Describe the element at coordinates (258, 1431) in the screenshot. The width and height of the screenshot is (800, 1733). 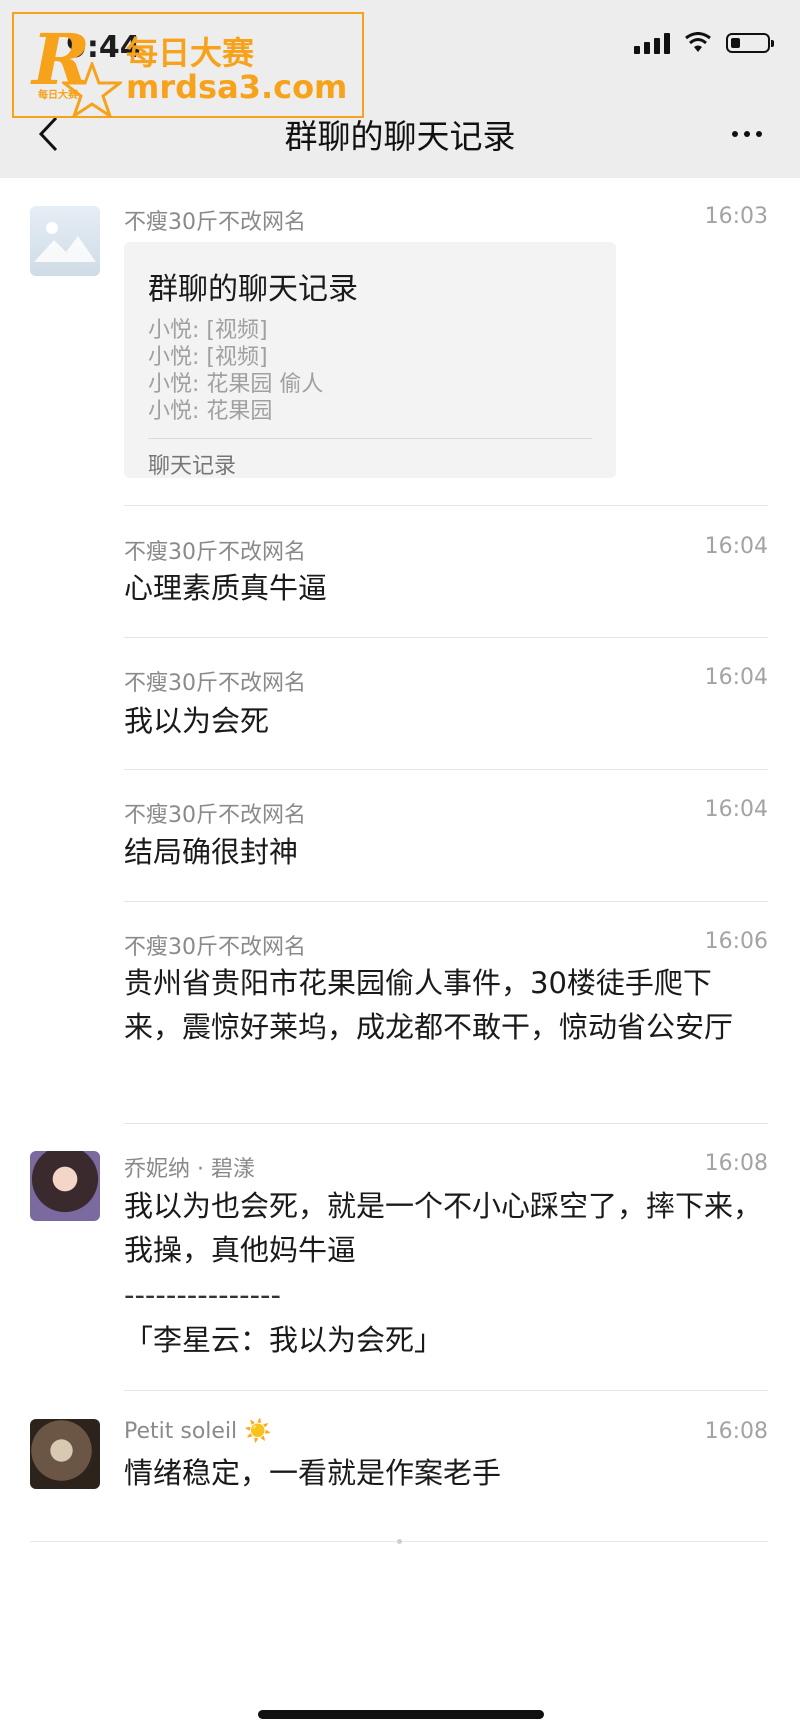
I see `sun-icon: ☀️` at that location.